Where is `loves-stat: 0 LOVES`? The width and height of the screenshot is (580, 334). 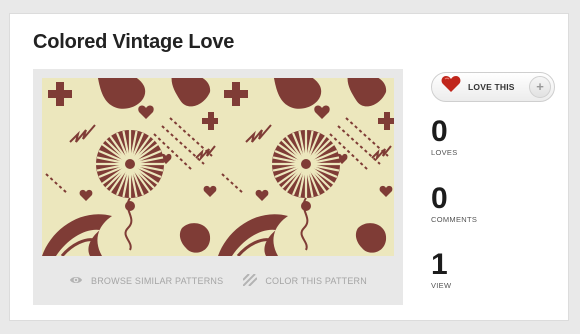 loves-stat: 0 LOVES is located at coordinates (444, 136).